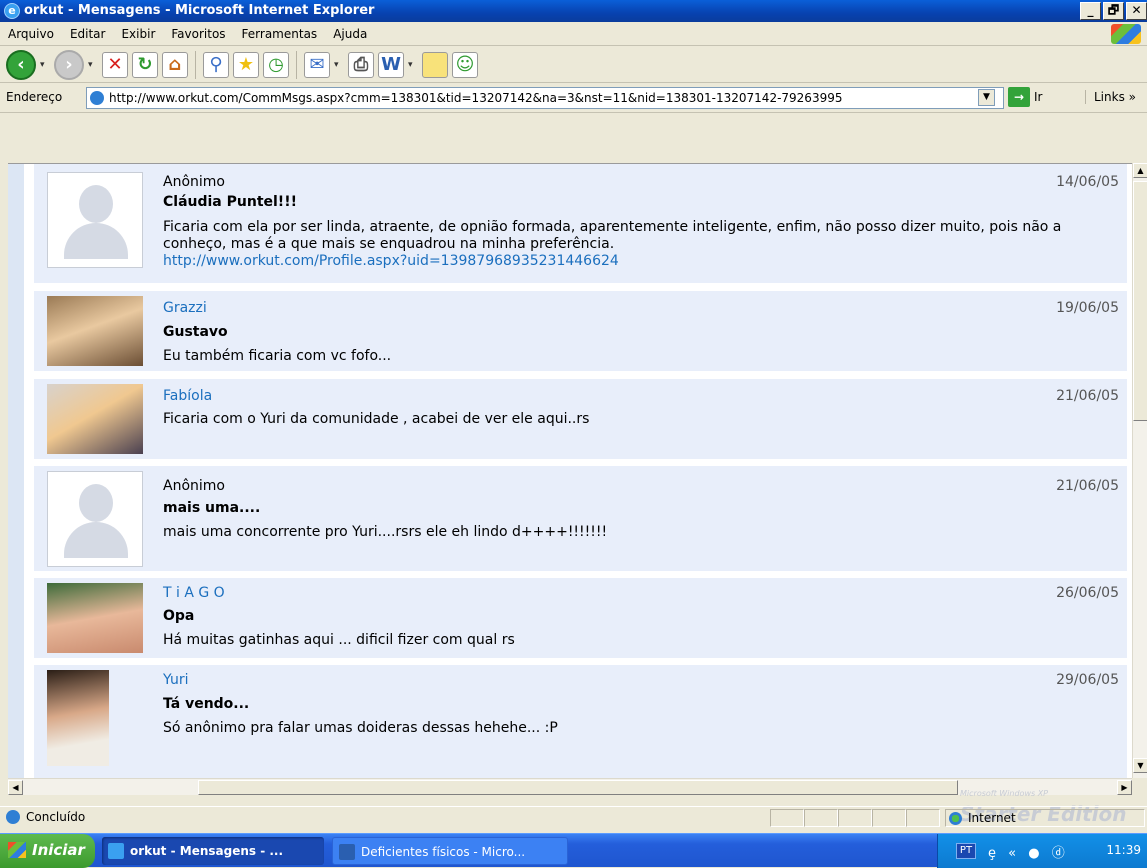 The image size is (1147, 868). I want to click on start-button: Iniciar, so click(47, 851).